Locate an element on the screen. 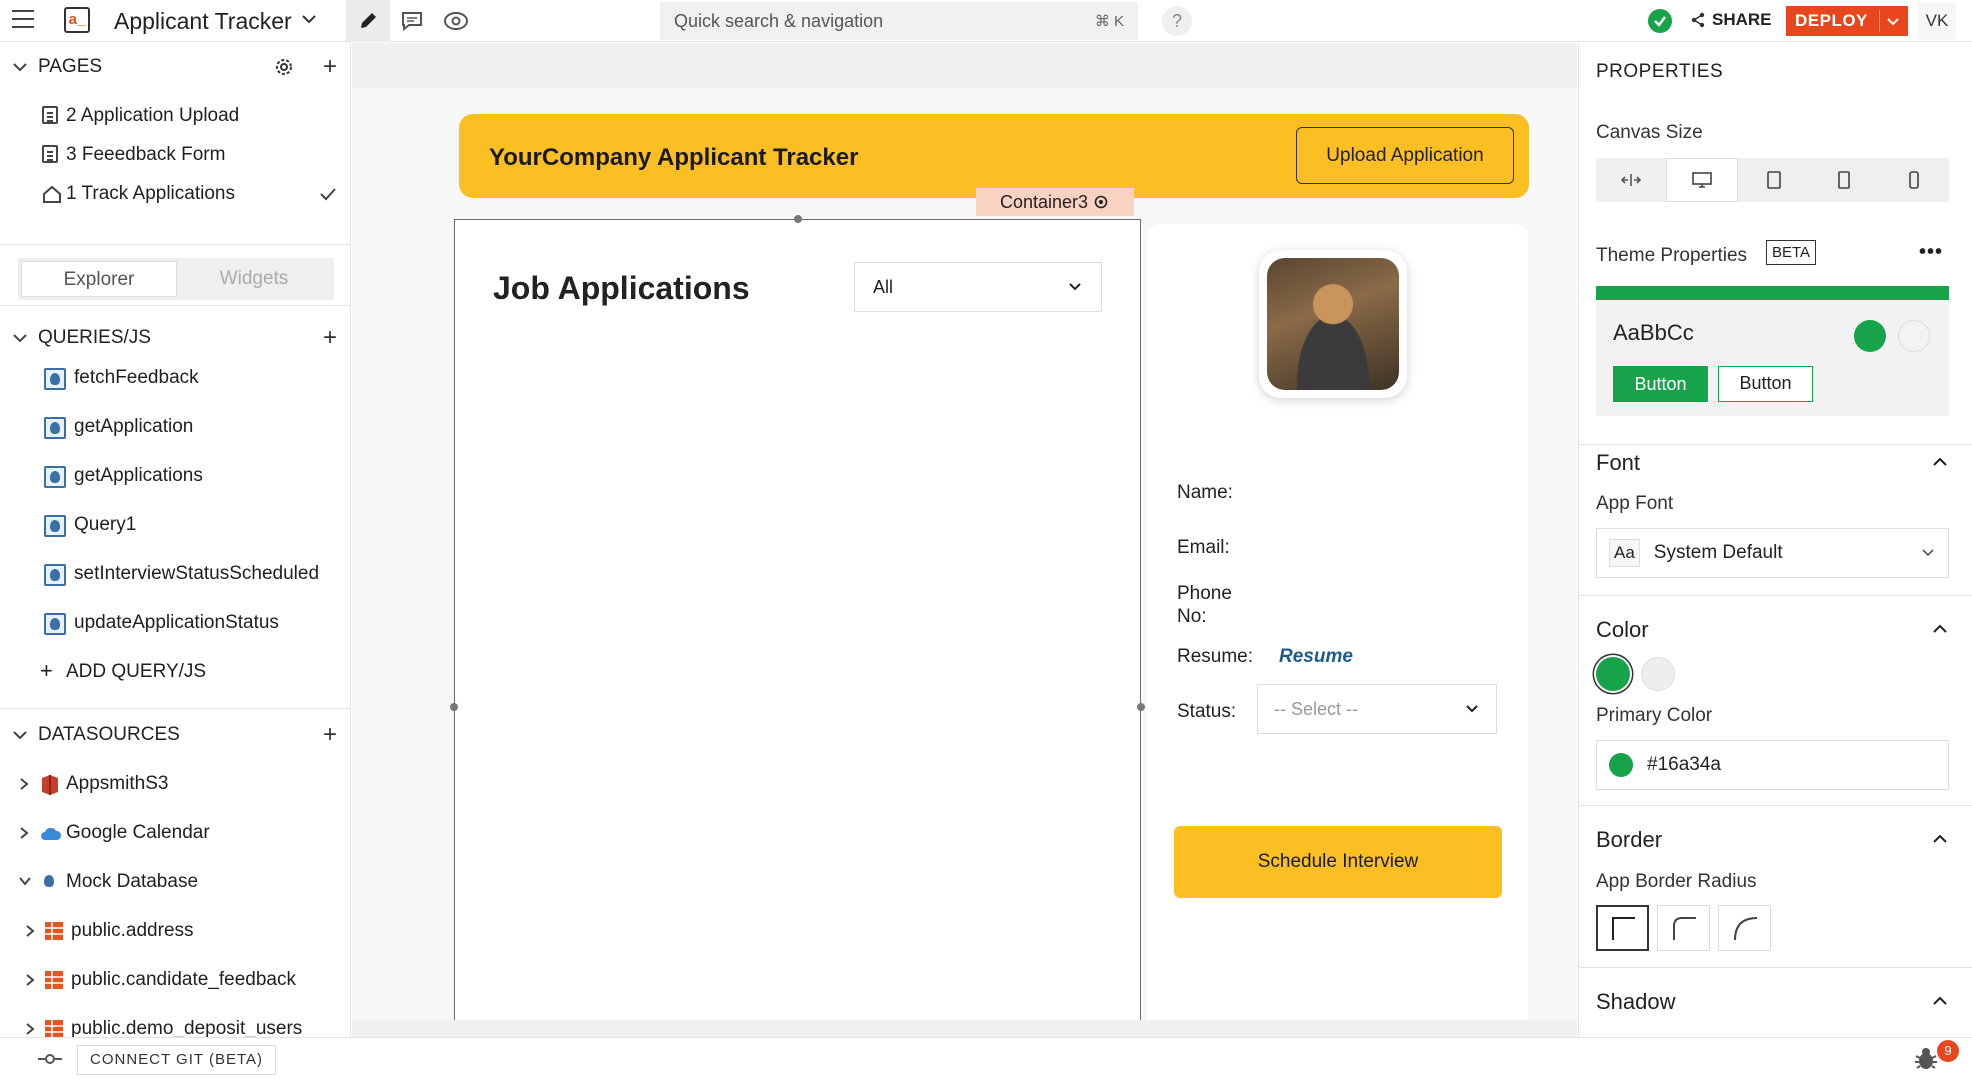 This screenshot has height=1080, width=1972. query-item: setInterviewStatusScheduled is located at coordinates (175, 574).